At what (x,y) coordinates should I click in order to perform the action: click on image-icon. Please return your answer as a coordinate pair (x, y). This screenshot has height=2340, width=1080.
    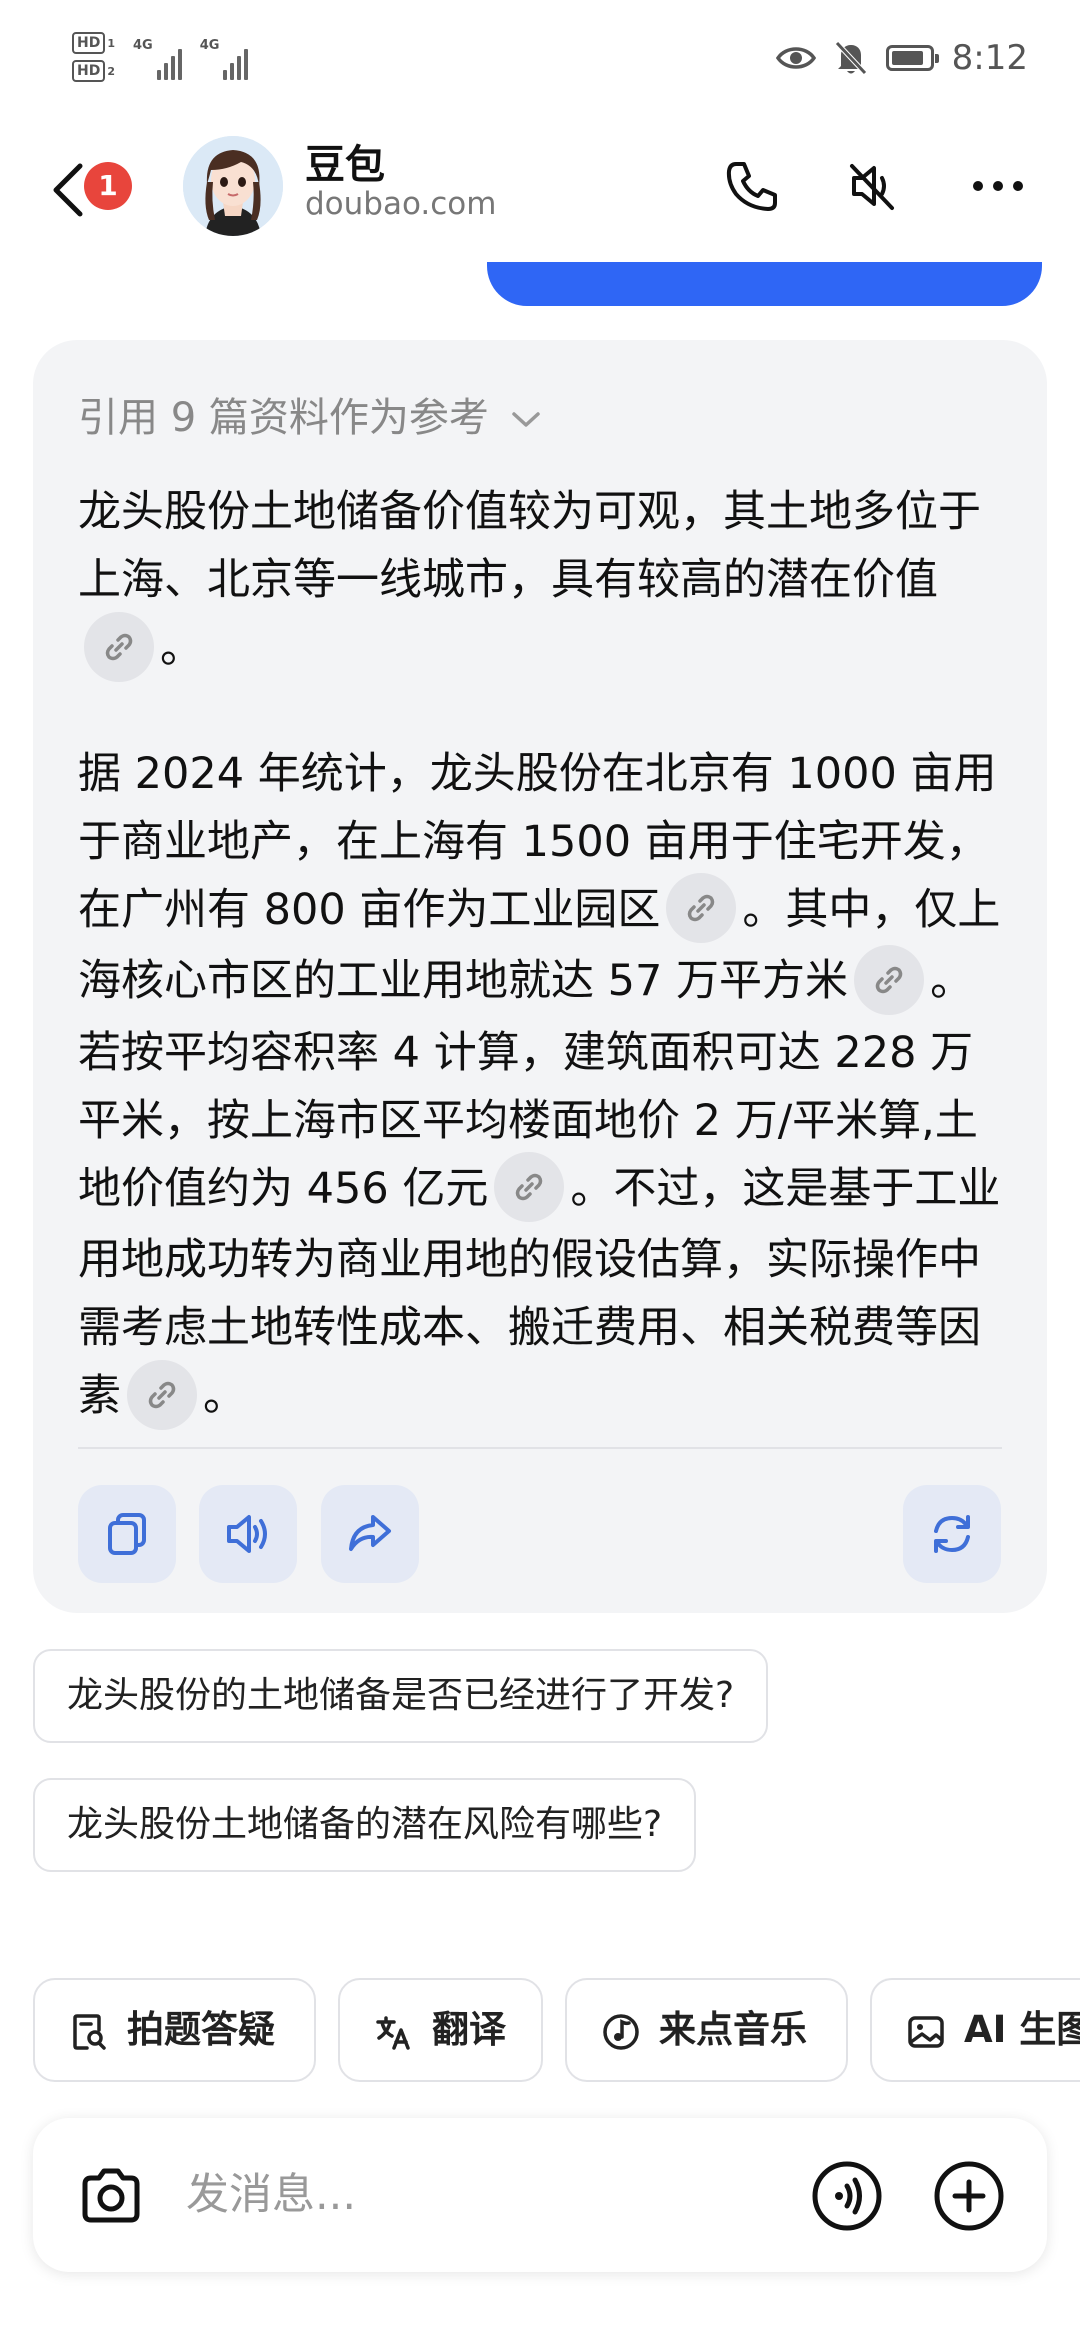
    Looking at the image, I should click on (926, 2032).